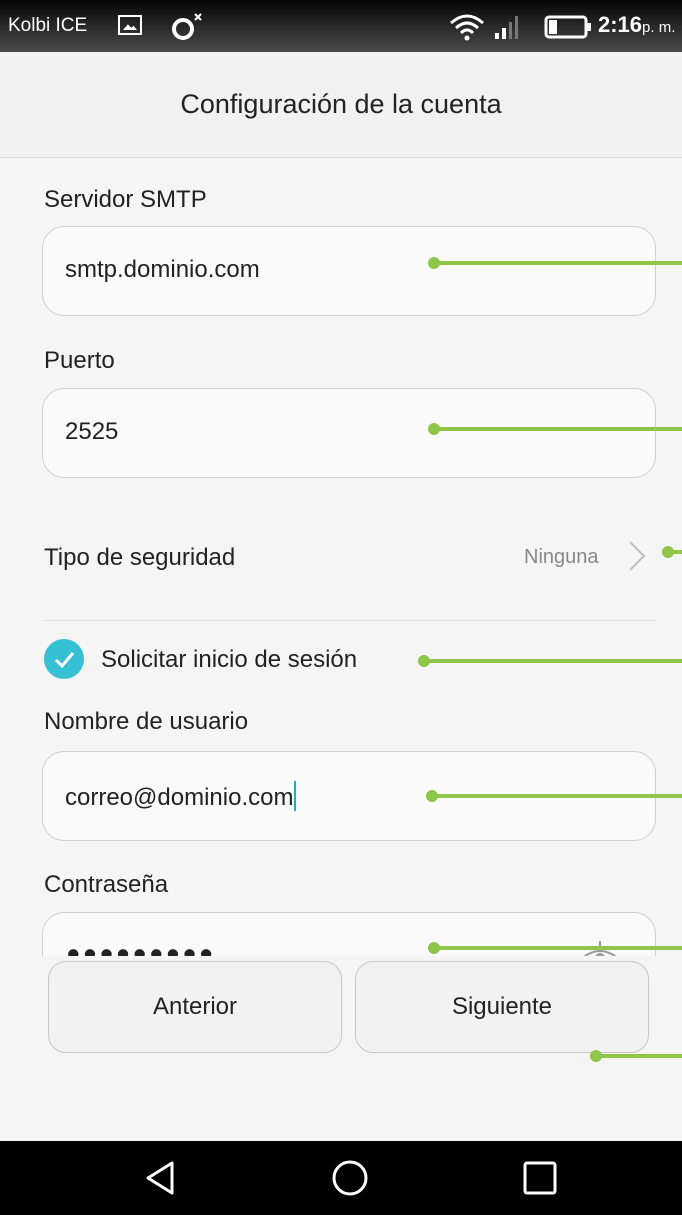 The height and width of the screenshot is (1215, 682). I want to click on port-field: 2525, so click(349, 433).